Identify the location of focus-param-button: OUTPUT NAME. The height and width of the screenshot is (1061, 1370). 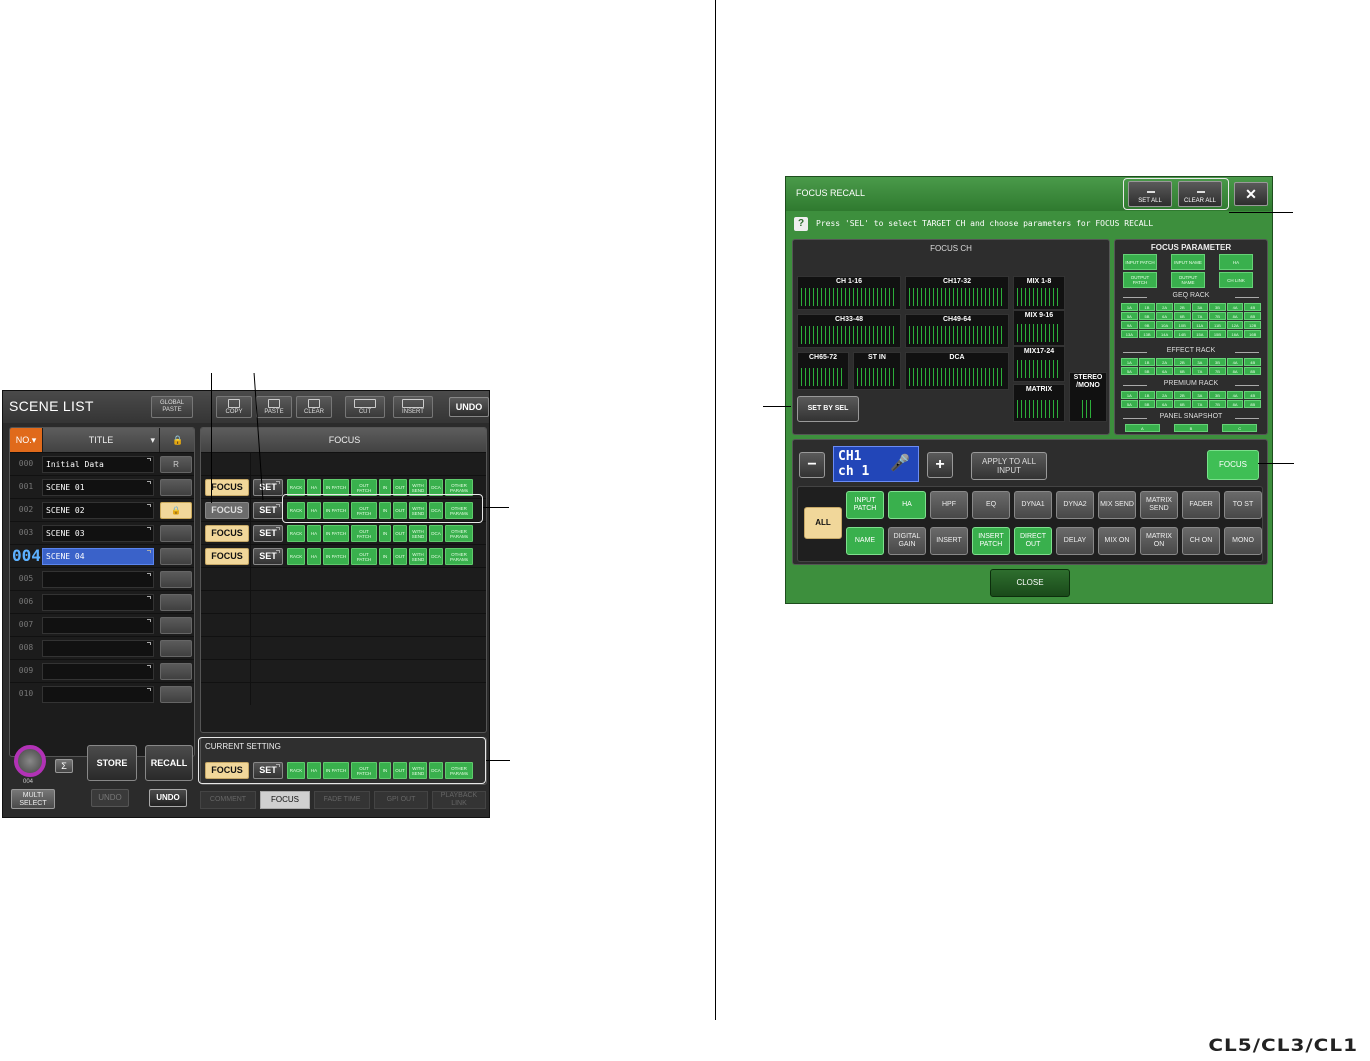
(1188, 280).